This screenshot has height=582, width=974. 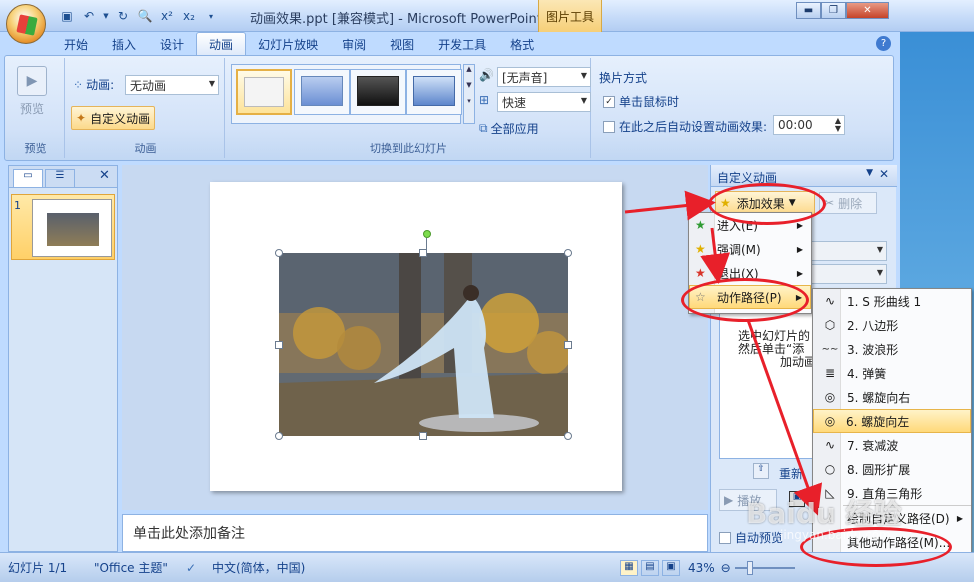 What do you see at coordinates (824, 513) in the screenshot?
I see `watermark-logo: Baidu 经验` at bounding box center [824, 513].